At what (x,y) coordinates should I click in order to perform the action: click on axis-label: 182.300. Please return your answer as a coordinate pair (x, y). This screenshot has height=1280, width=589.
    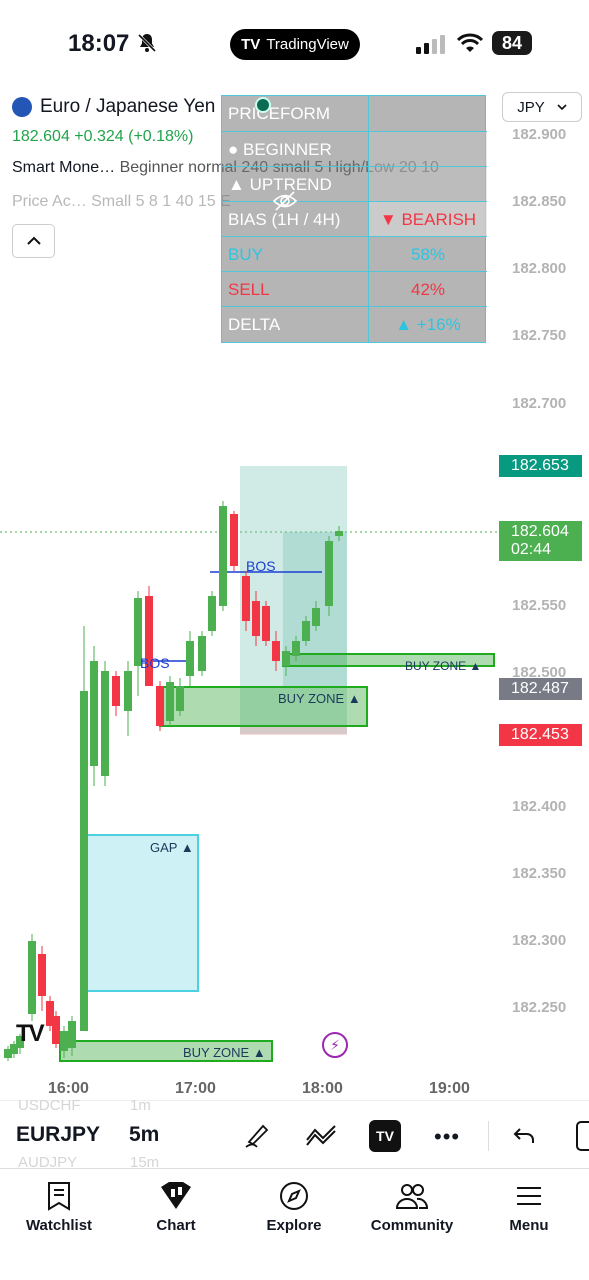
    Looking at the image, I should click on (539, 940).